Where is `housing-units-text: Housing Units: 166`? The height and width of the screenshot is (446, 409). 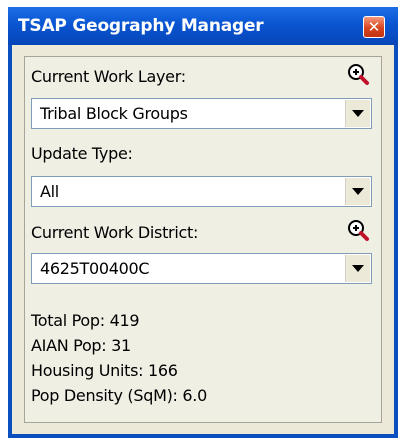
housing-units-text: Housing Units: 166 is located at coordinates (104, 370).